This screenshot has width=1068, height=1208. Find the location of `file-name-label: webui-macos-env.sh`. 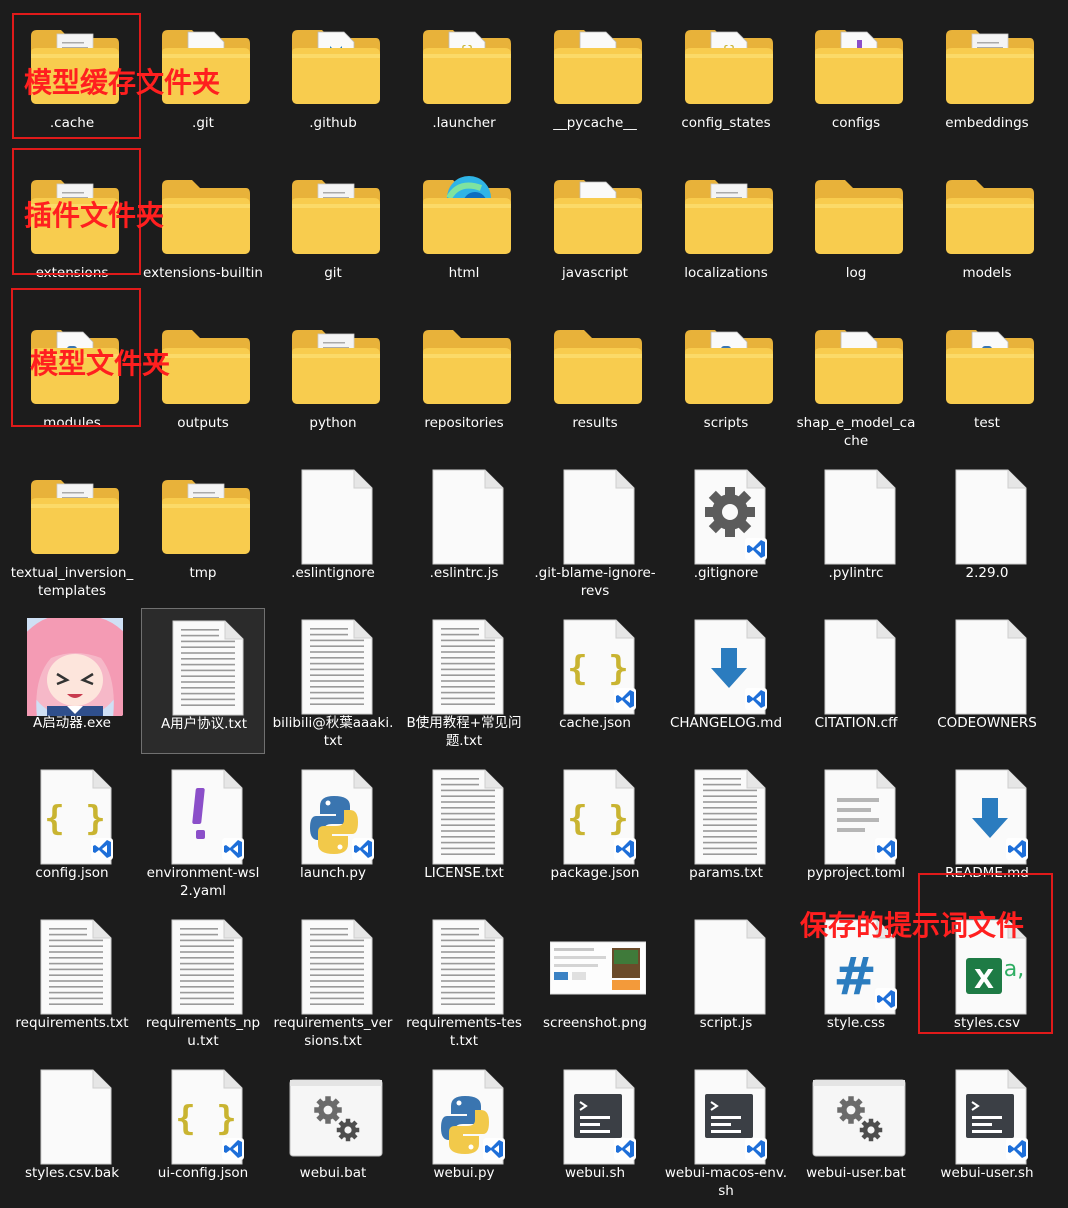

file-name-label: webui-macos-env.sh is located at coordinates (726, 1182).